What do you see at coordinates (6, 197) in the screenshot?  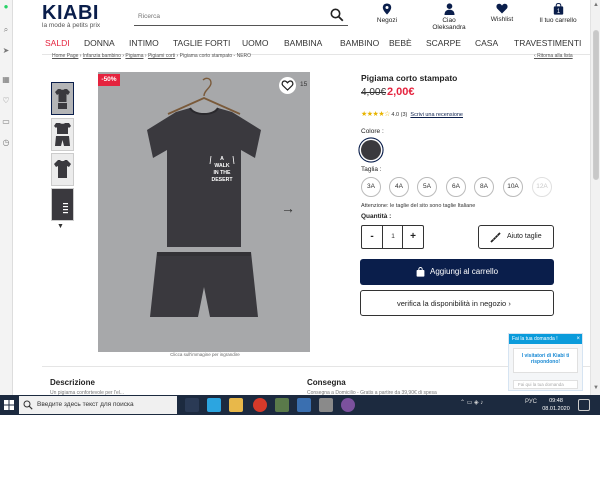 I see `side-share-bar: ● ⌕ ➤ ▦ ♡ ▭ ◷` at bounding box center [6, 197].